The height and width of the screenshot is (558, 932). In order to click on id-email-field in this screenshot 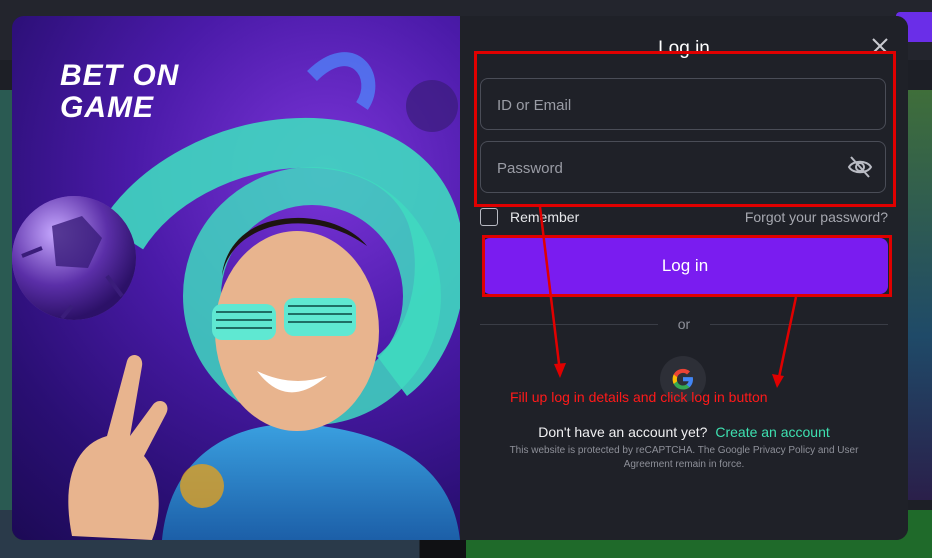, I will do `click(683, 104)`.